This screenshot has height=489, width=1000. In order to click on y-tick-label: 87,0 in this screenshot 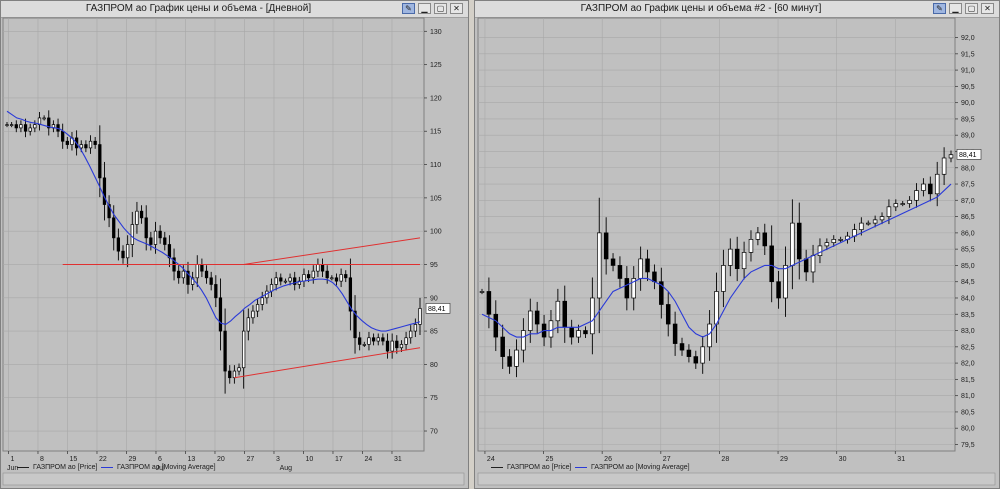, I will do `click(968, 201)`.